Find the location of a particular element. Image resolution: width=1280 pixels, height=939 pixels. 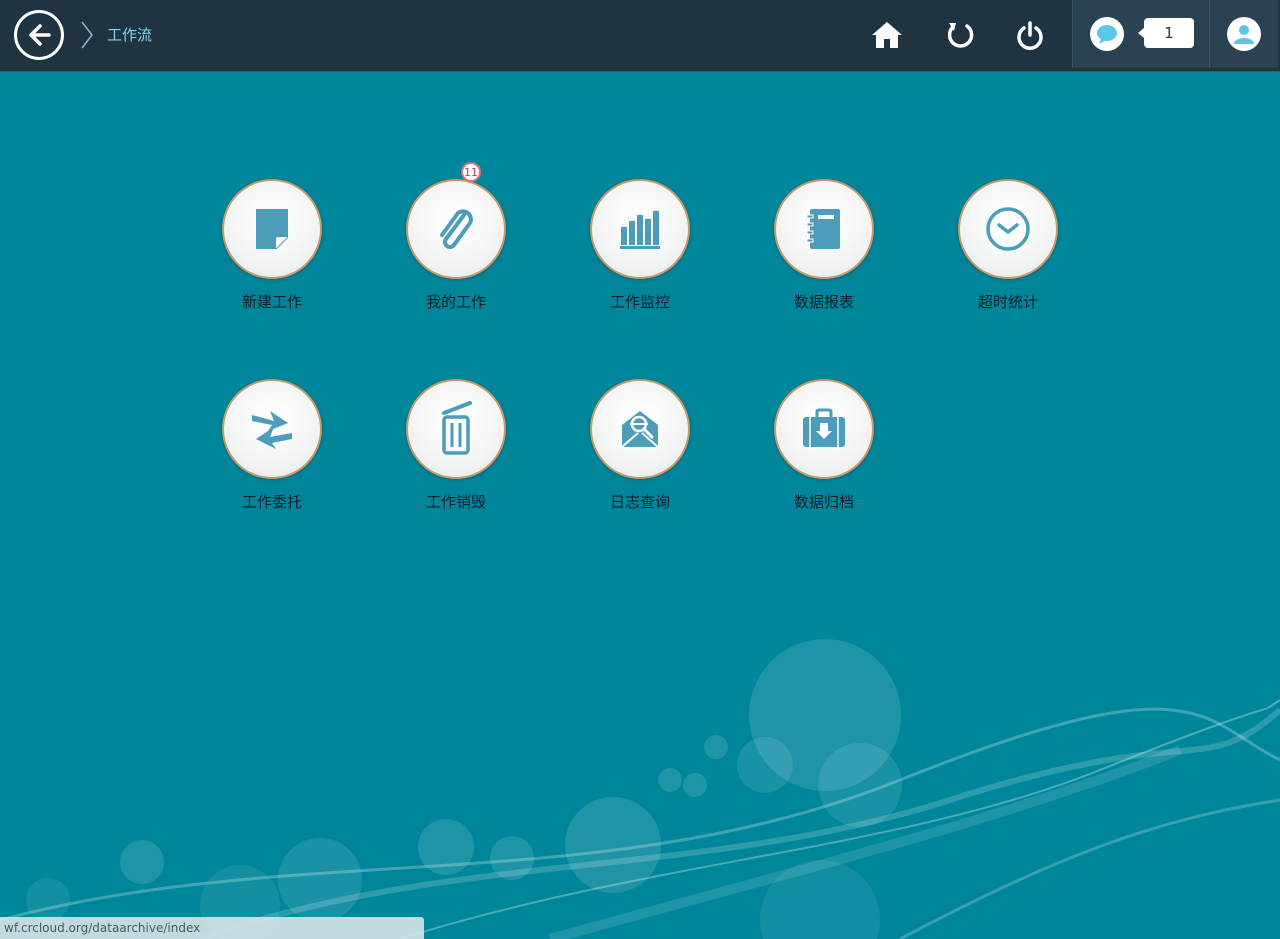

breadcrumb: 工作流 is located at coordinates (129, 34).